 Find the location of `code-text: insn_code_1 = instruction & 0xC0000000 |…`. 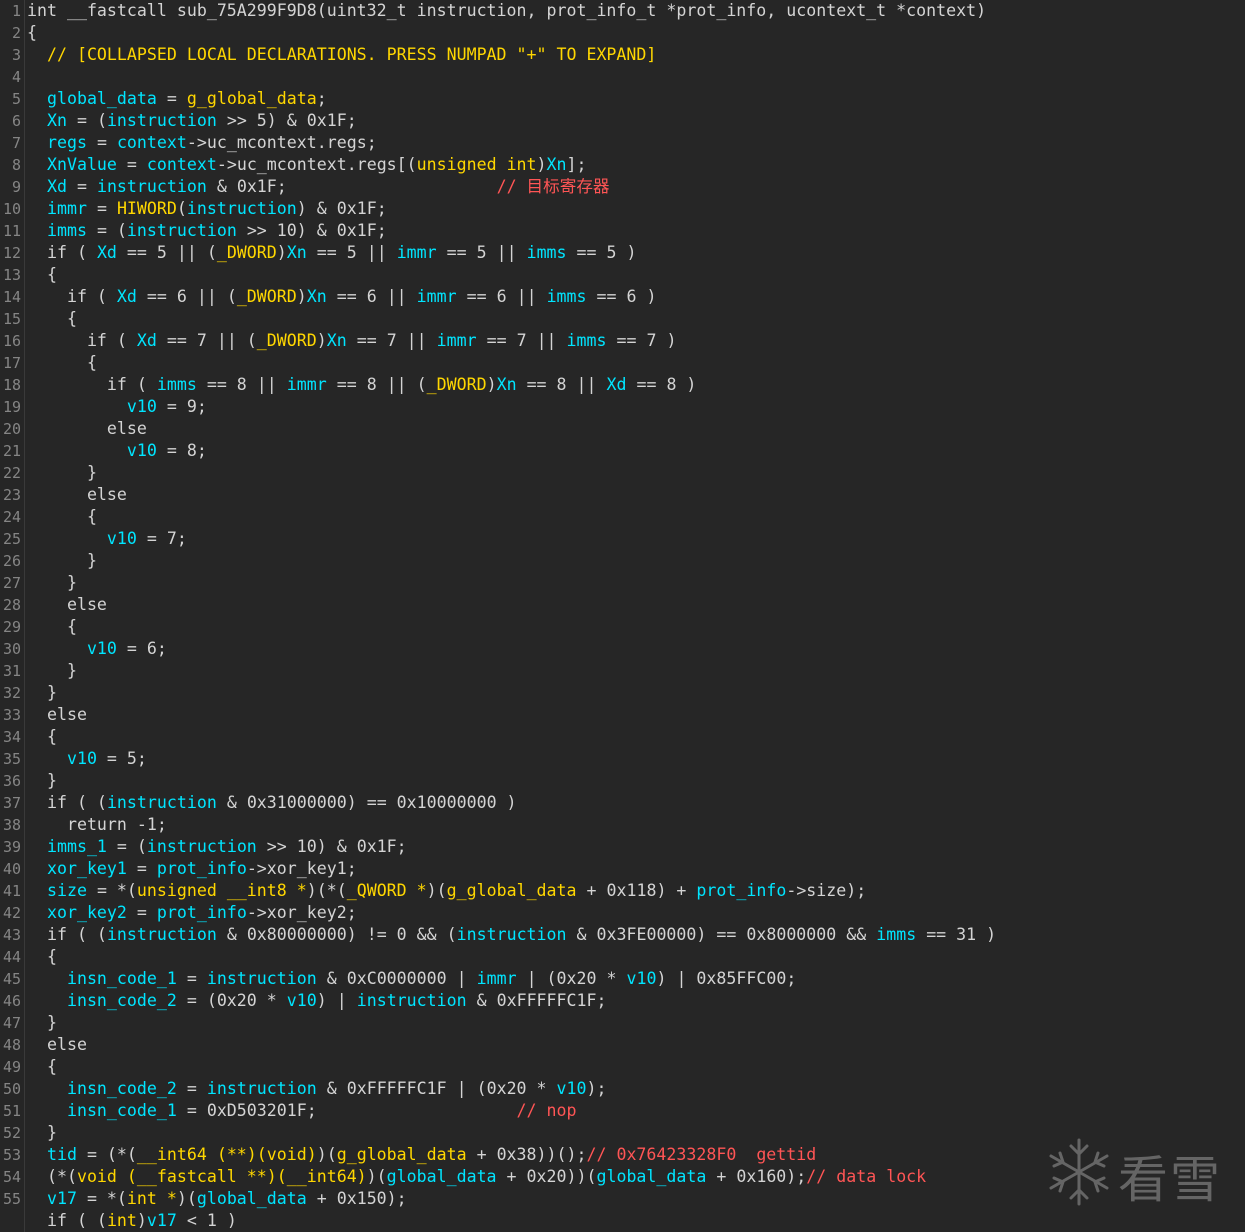

code-text: insn_code_1 = instruction & 0xC0000000 |… is located at coordinates (411, 979).